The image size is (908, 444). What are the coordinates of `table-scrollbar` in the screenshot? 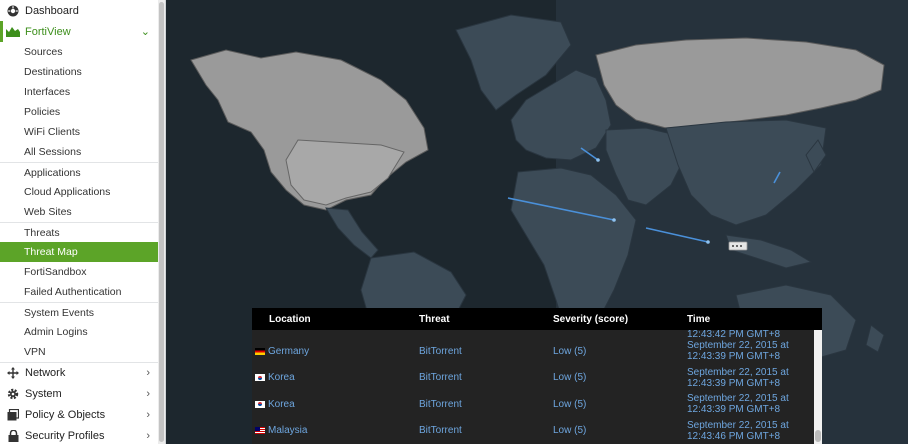 It's located at (818, 387).